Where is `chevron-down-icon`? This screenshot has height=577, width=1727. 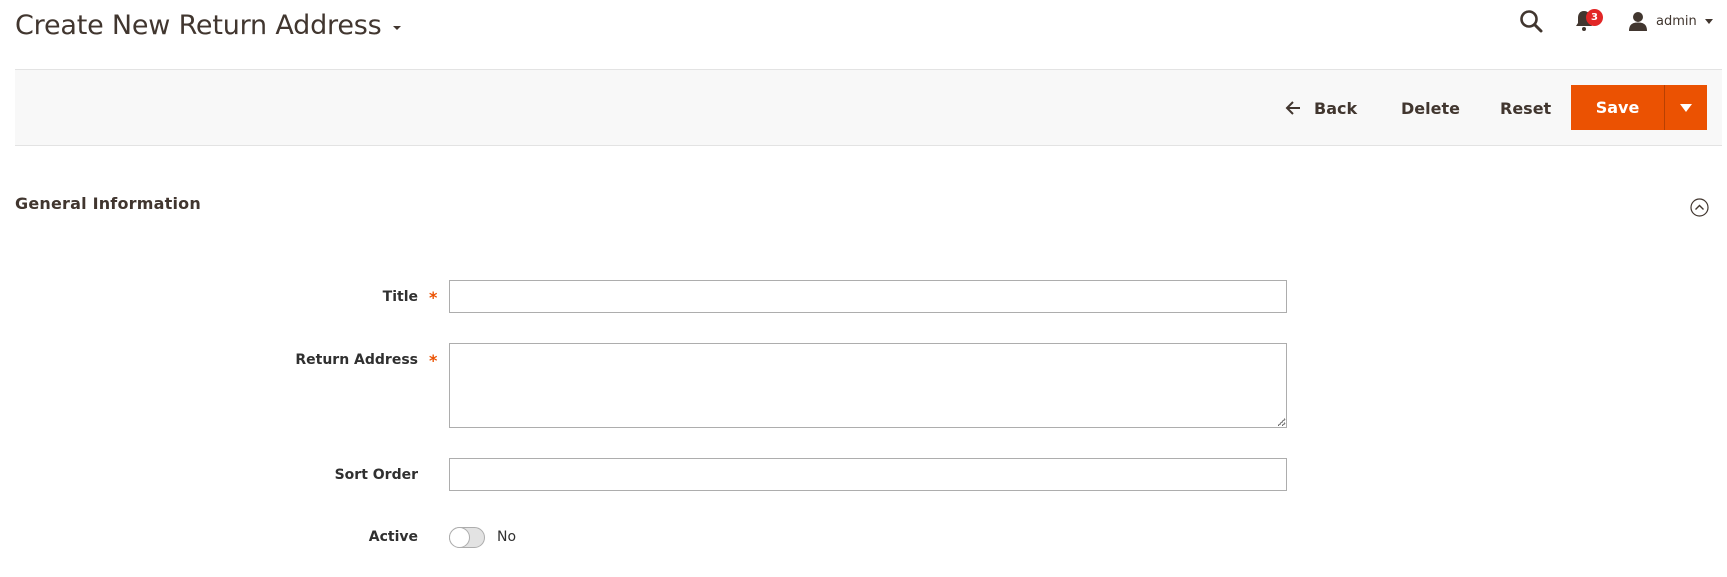
chevron-down-icon is located at coordinates (1708, 21).